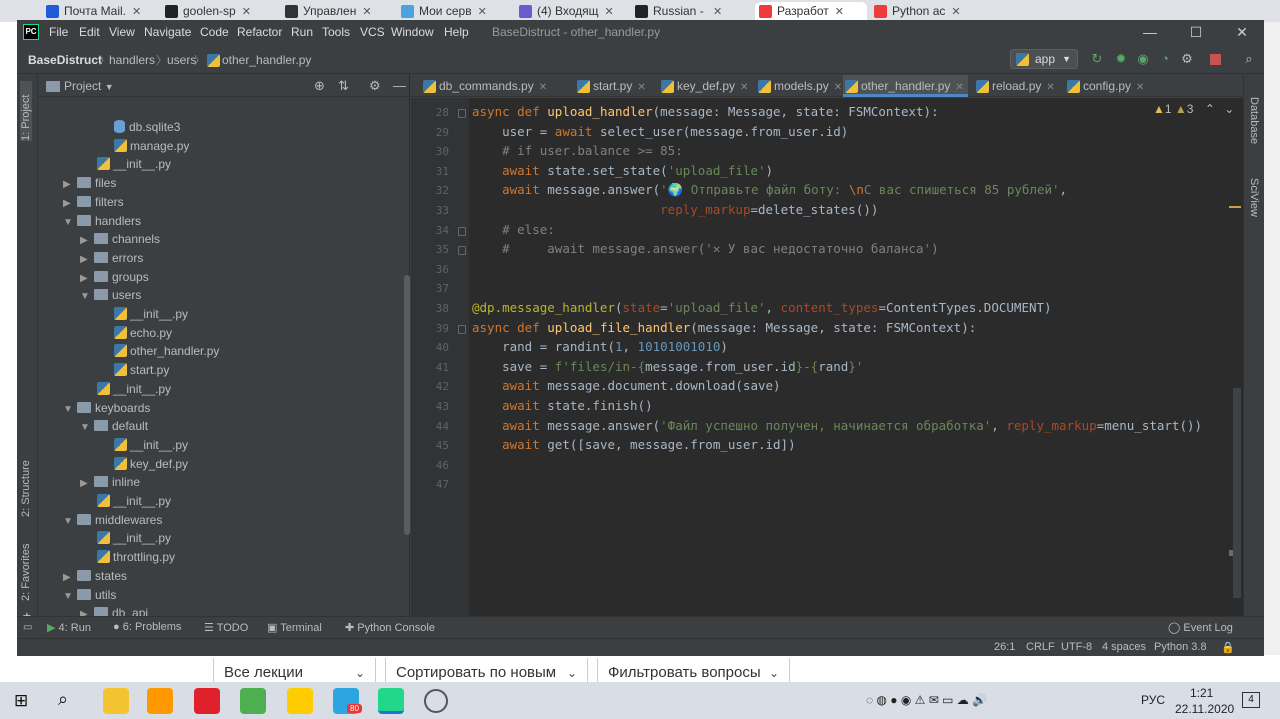 Image resolution: width=1280 pixels, height=719 pixels. Describe the element at coordinates (1235, 207) in the screenshot. I see `warning-marker` at that location.